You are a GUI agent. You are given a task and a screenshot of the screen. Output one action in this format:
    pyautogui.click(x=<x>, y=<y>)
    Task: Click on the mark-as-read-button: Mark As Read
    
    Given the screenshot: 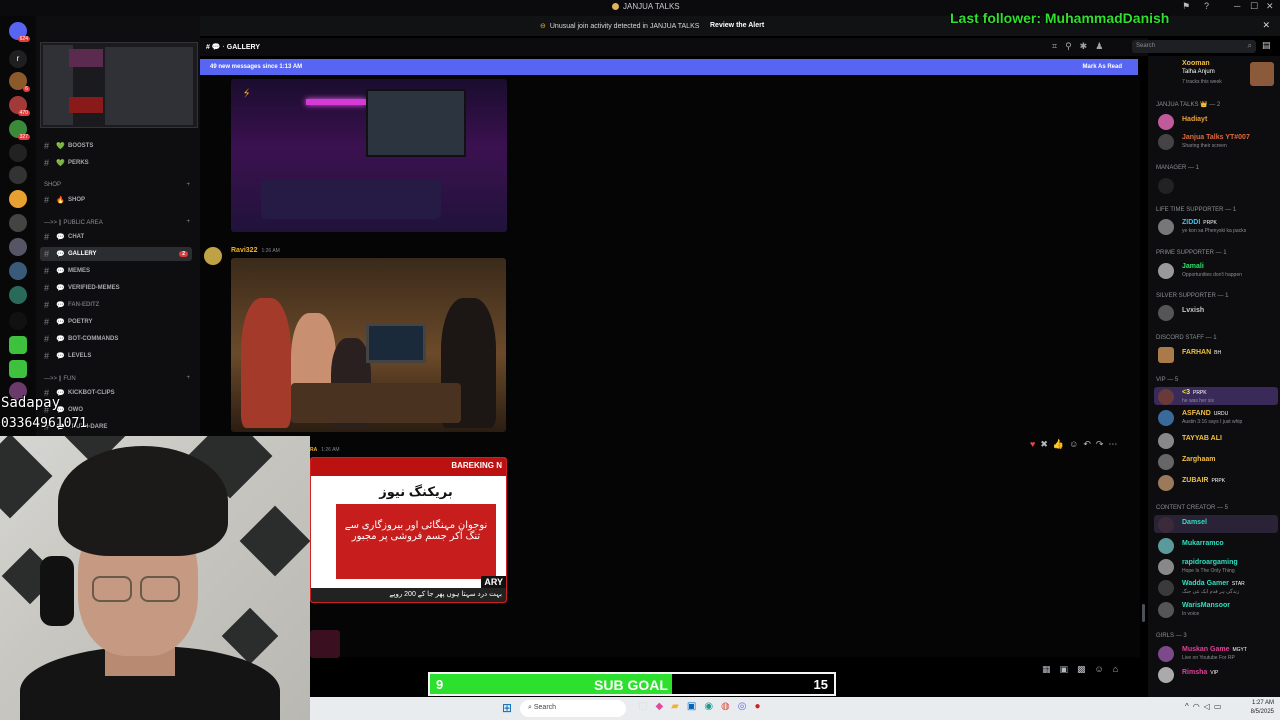 What is the action you would take?
    pyautogui.click(x=1102, y=67)
    